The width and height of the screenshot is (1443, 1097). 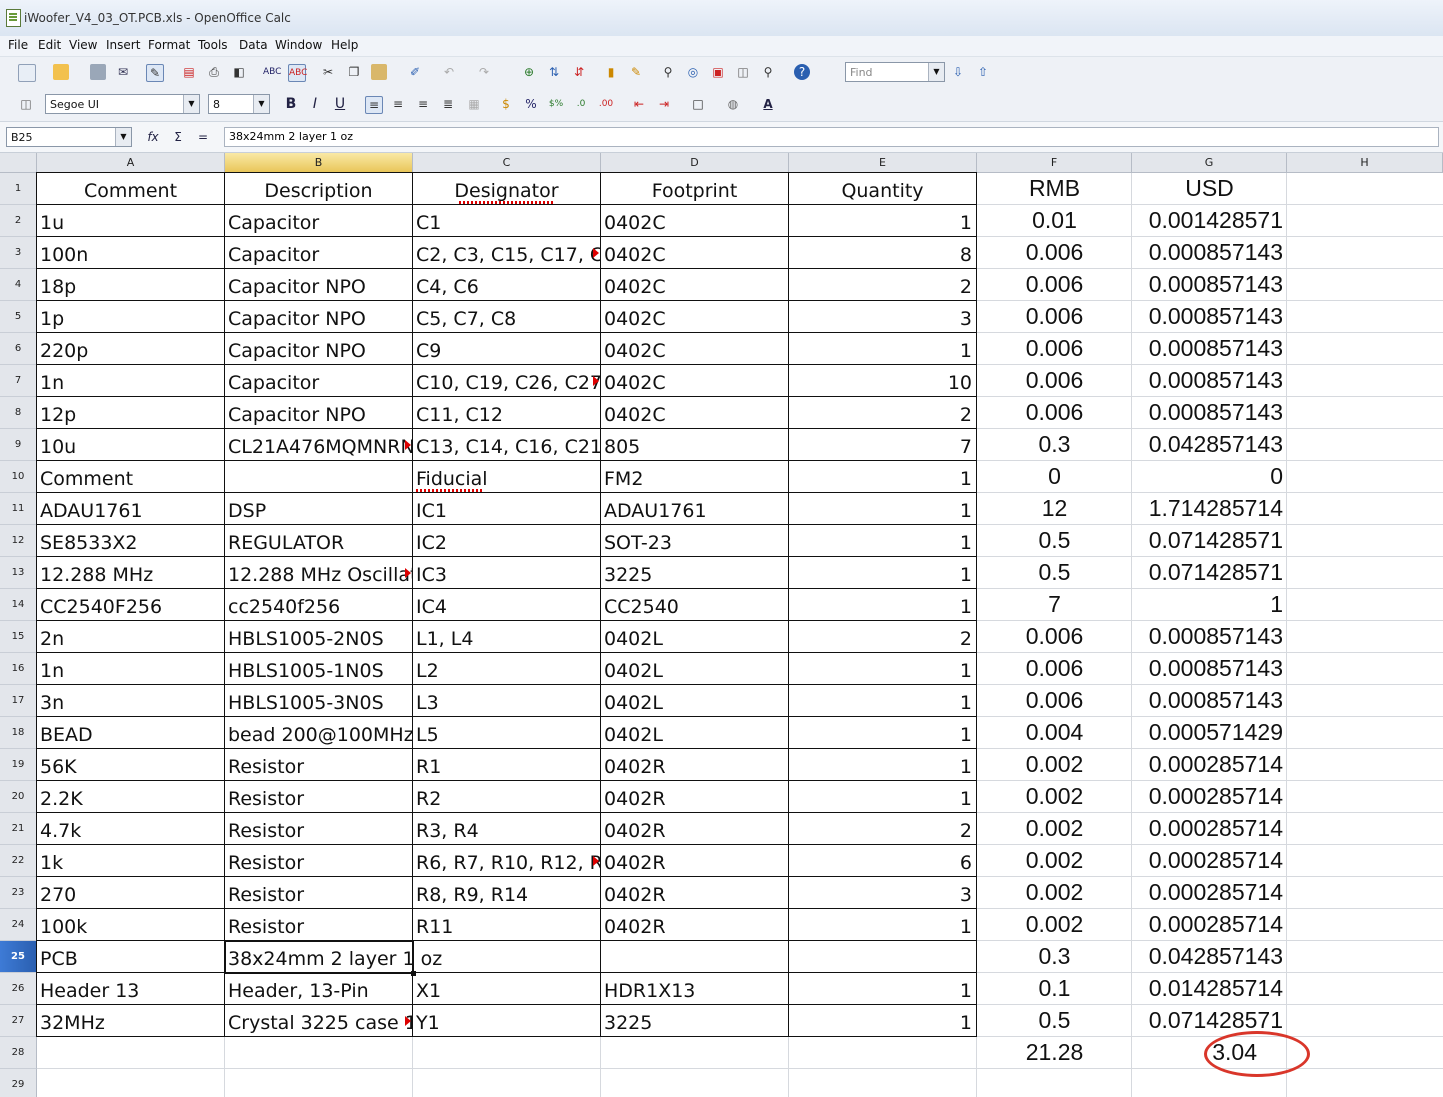 I want to click on font-name-dropdown-icon: ▼, so click(x=191, y=104).